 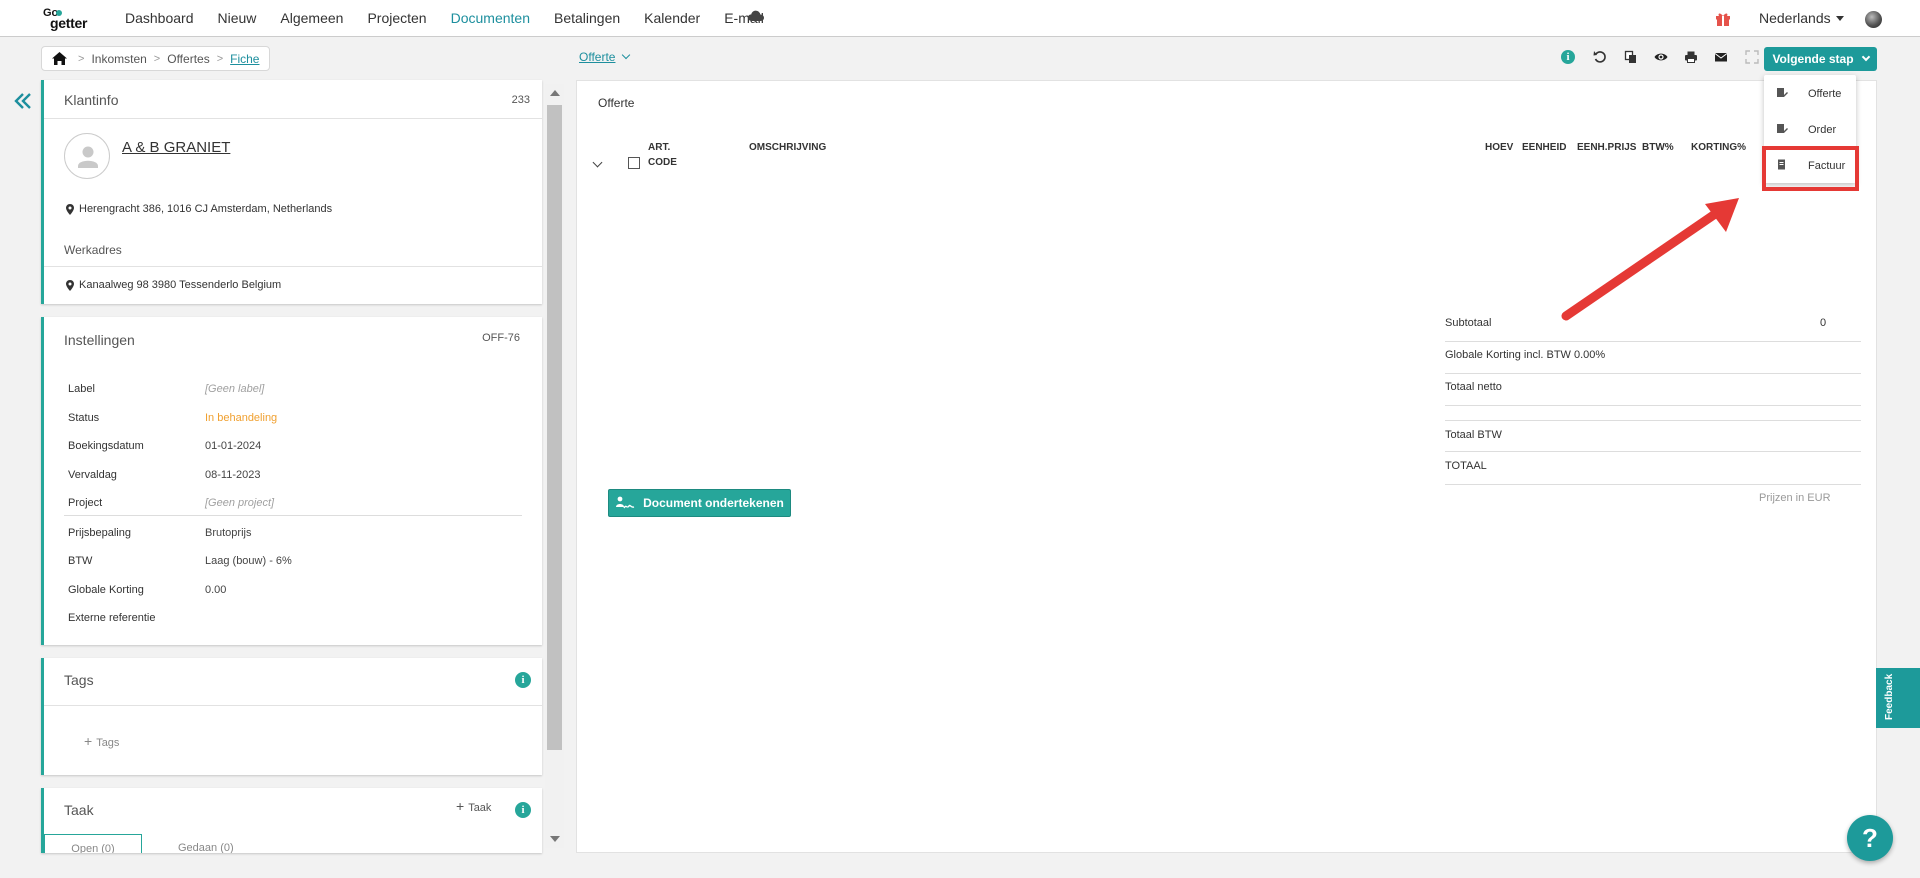 I want to click on menu-item-offerte-label: Offerte, so click(x=1825, y=94).